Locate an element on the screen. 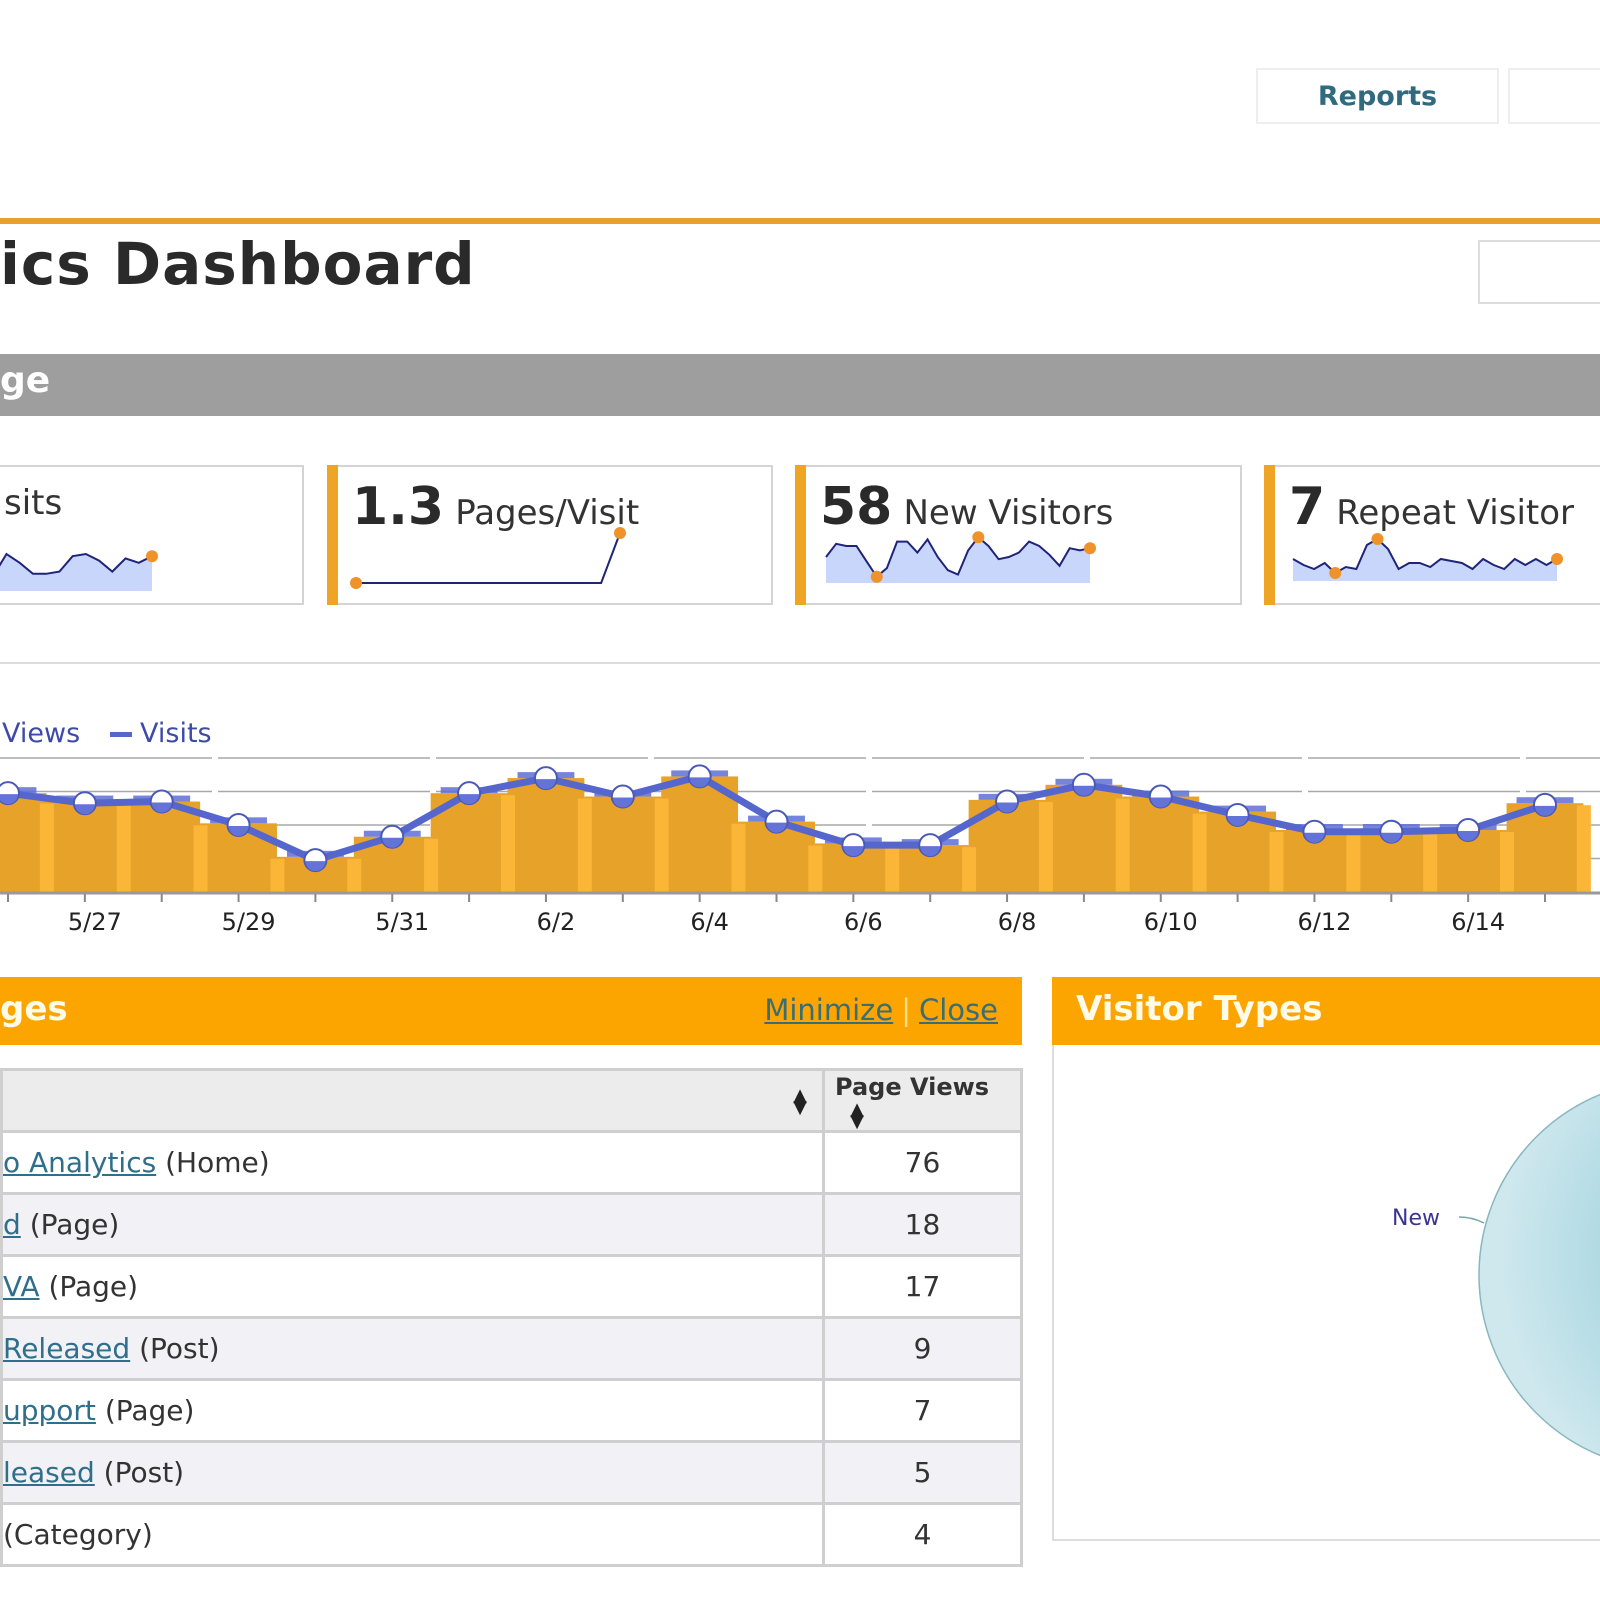 The image size is (1600, 1600). top-pages-widget-header: ges Minimize | Close is located at coordinates (511, 1011).